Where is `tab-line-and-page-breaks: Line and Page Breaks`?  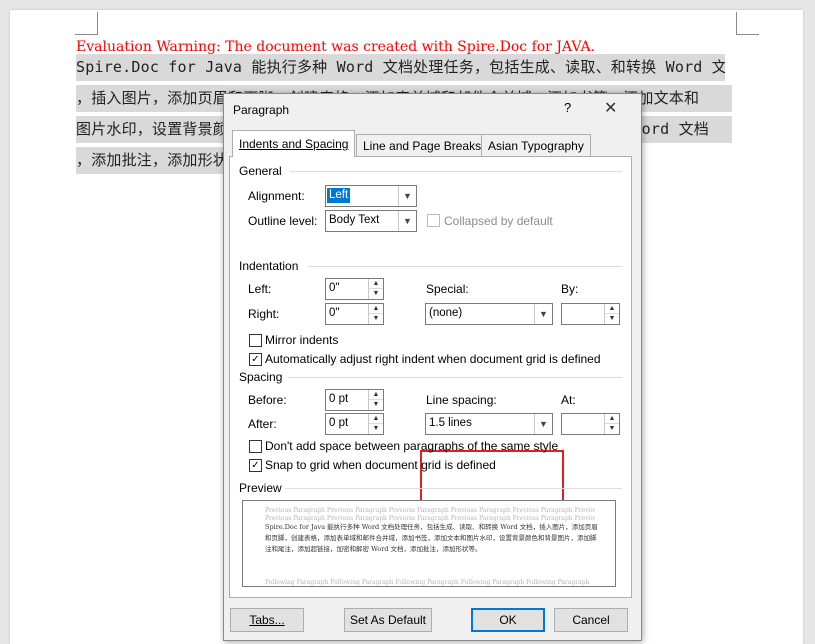
tab-line-and-page-breaks: Line and Page Breaks is located at coordinates (422, 146).